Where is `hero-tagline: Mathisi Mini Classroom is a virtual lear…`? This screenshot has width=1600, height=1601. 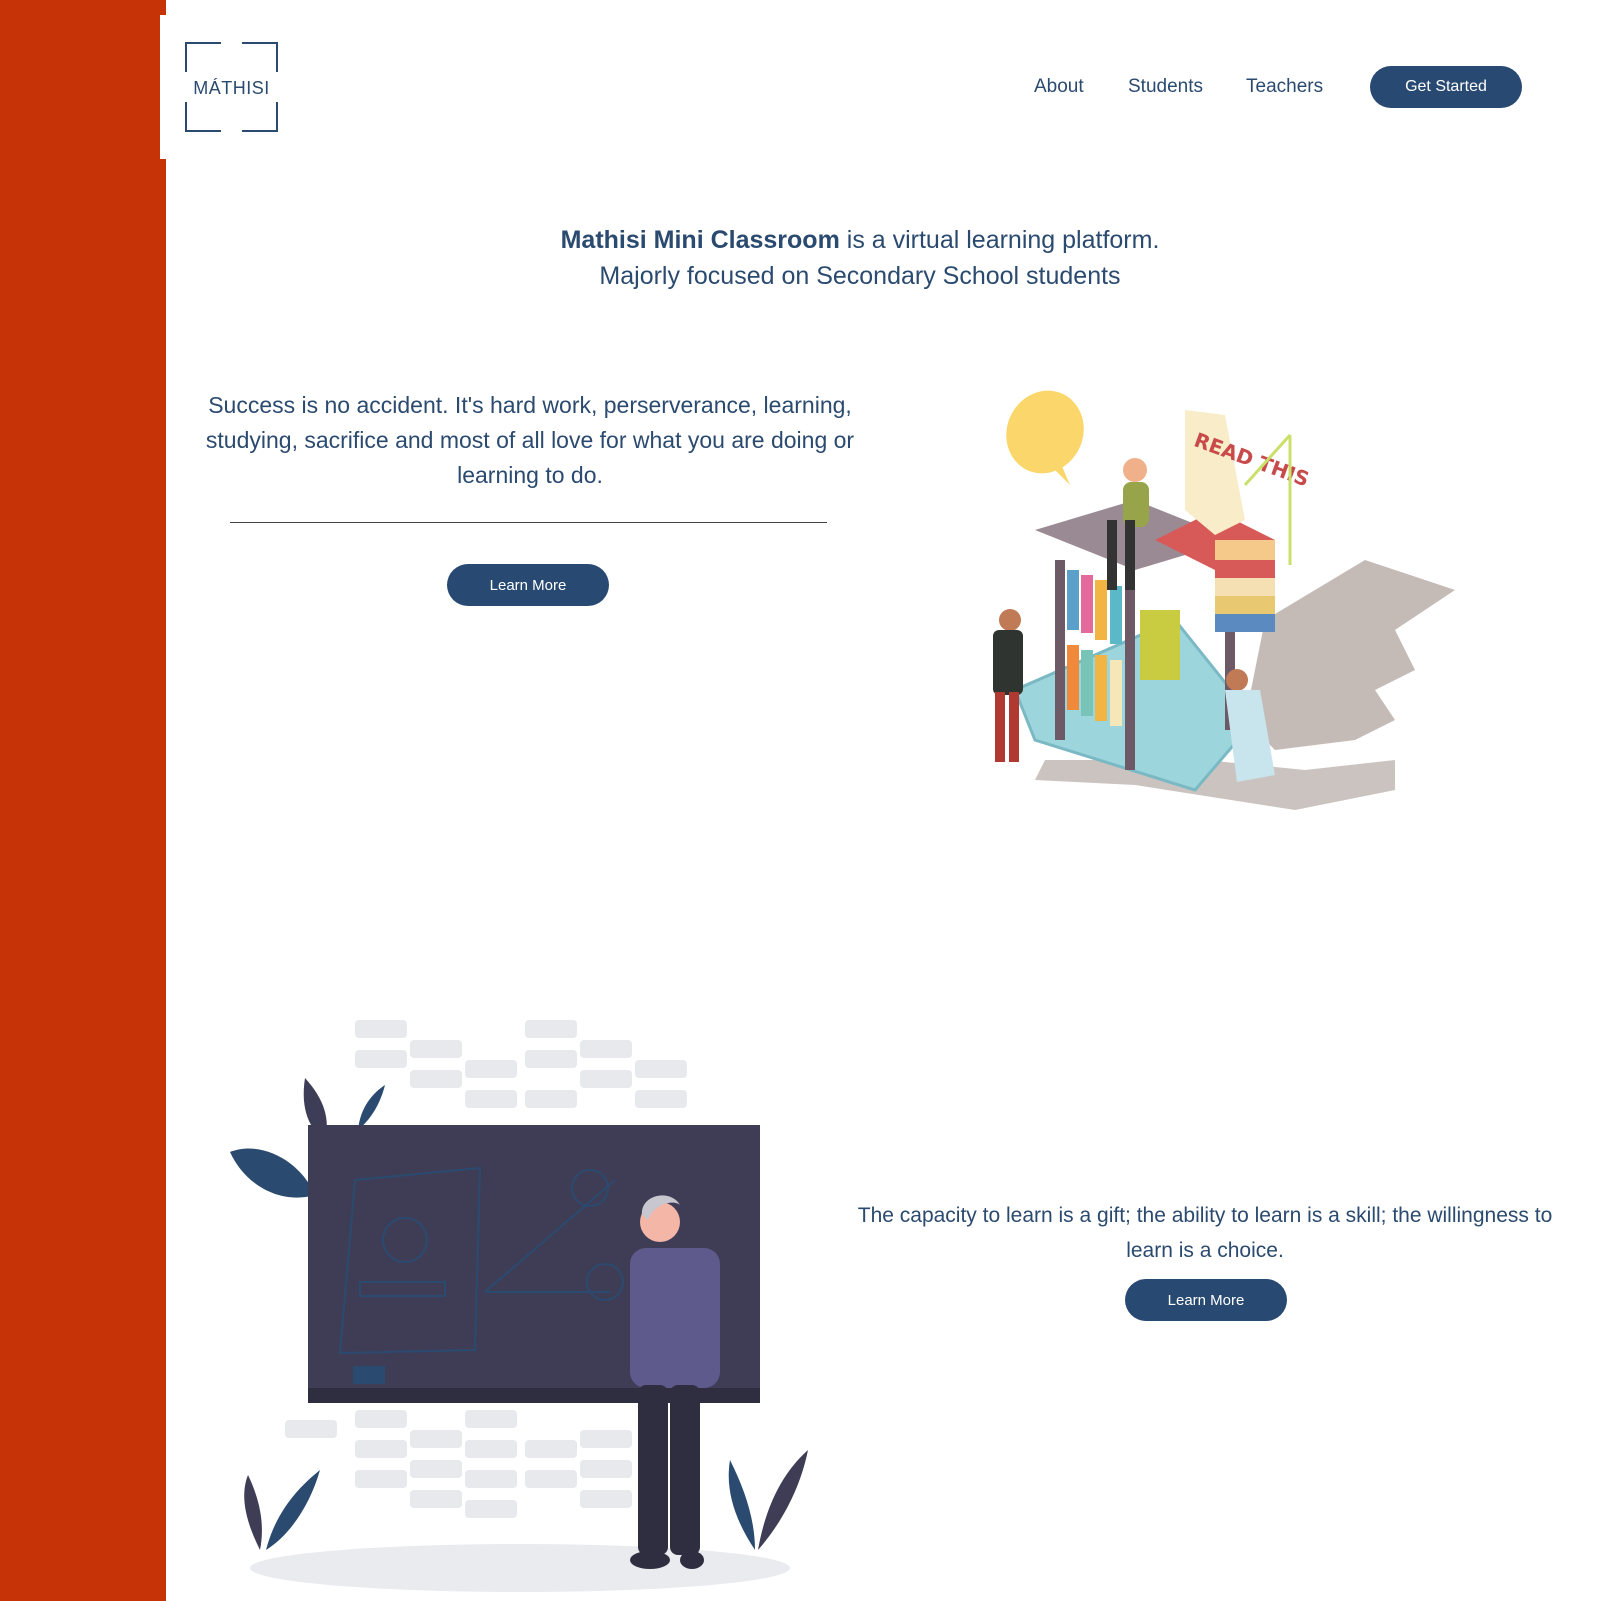
hero-tagline: Mathisi Mini Classroom is a virtual lear… is located at coordinates (860, 258).